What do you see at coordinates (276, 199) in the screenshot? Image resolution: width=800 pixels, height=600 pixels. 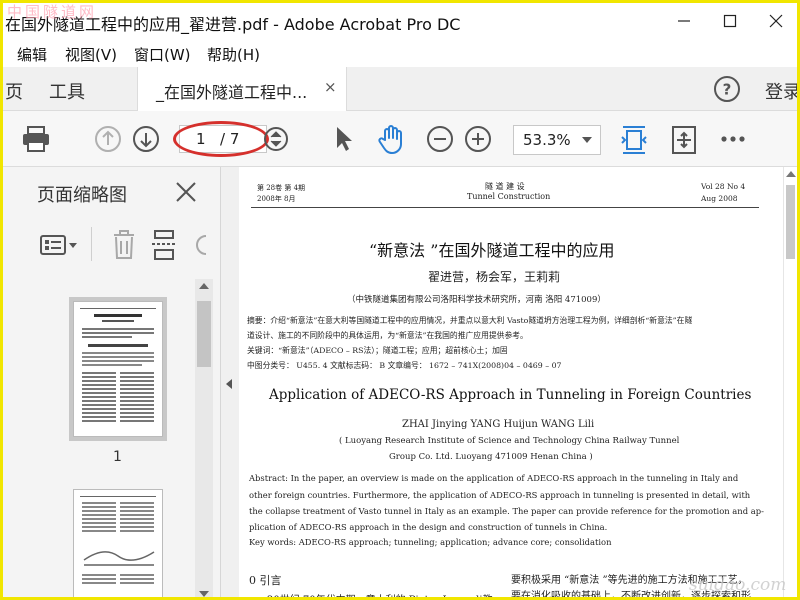 I see `header-date: 2008年 8月` at bounding box center [276, 199].